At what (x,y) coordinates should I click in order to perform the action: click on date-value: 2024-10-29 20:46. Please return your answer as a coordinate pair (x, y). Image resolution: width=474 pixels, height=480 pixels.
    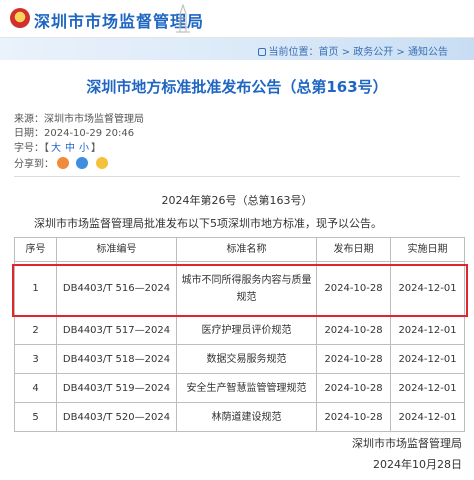
    Looking at the image, I should click on (89, 133).